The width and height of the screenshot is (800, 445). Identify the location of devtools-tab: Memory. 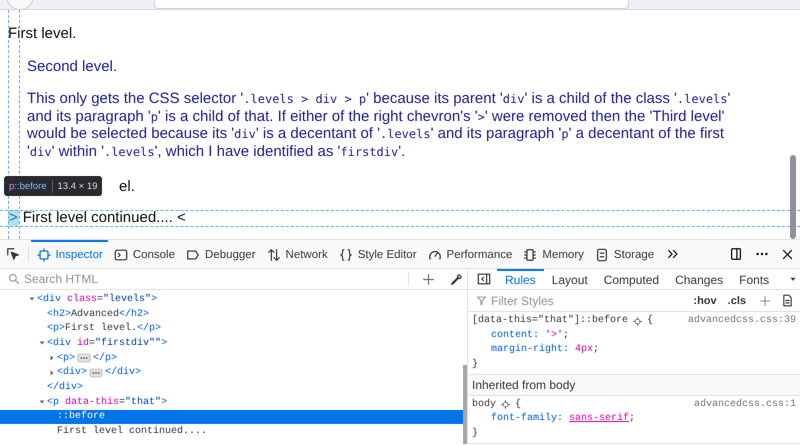
(554, 254).